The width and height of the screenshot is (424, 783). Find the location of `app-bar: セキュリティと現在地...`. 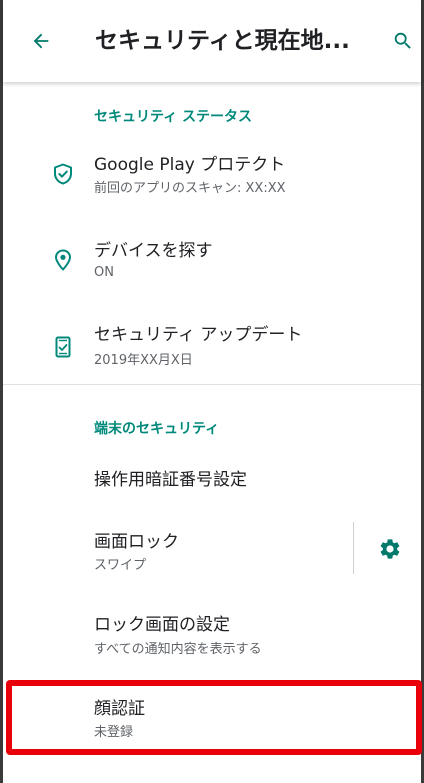

app-bar: セキュリティと現在地... is located at coordinates (212, 41).